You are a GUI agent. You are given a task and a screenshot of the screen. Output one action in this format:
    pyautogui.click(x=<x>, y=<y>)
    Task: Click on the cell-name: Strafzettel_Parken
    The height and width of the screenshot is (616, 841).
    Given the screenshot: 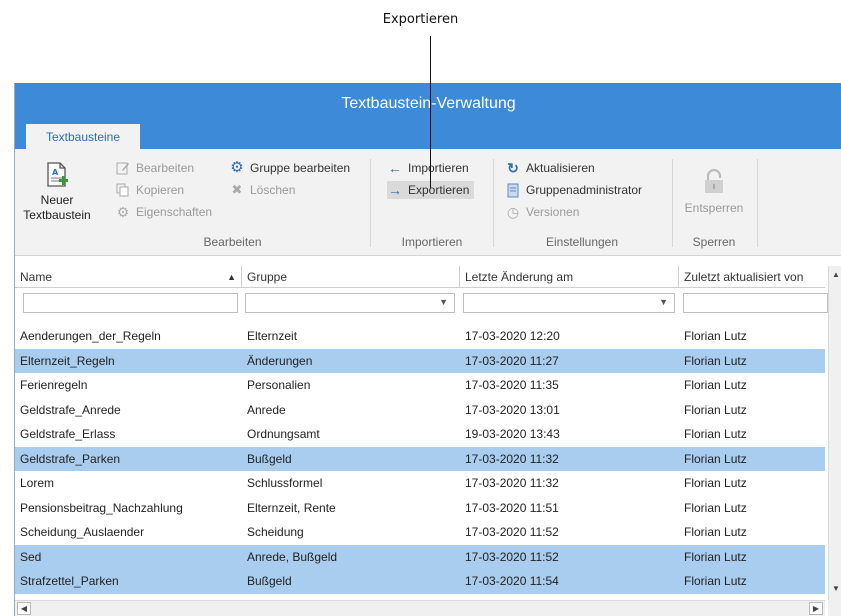 What is the action you would take?
    pyautogui.click(x=69, y=581)
    